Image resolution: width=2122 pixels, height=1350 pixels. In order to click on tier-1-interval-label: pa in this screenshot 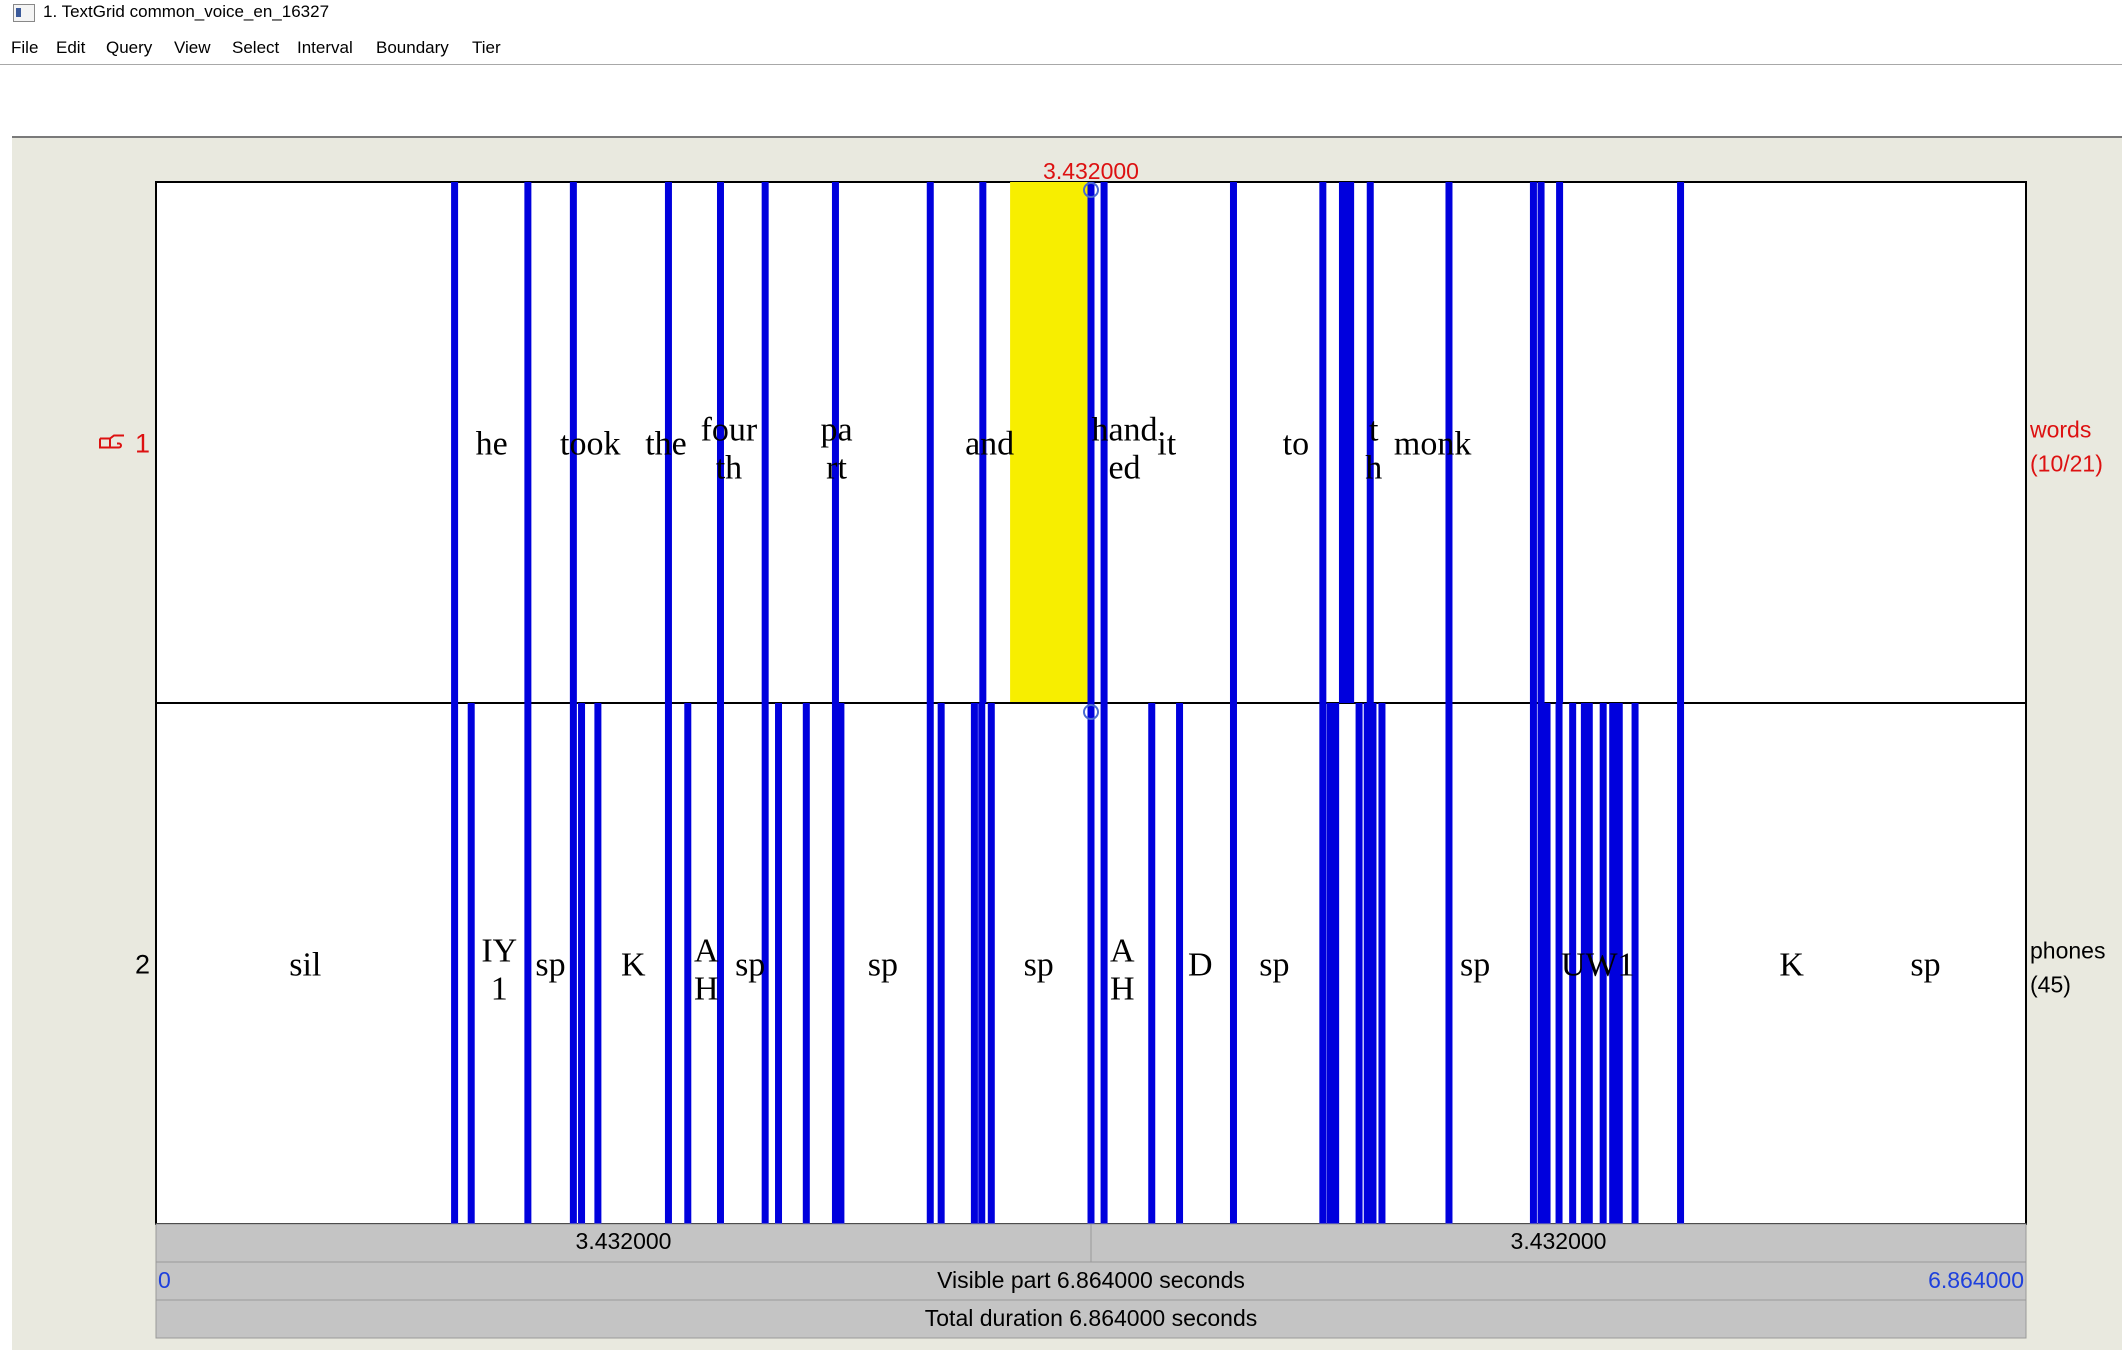, I will do `click(836, 430)`.